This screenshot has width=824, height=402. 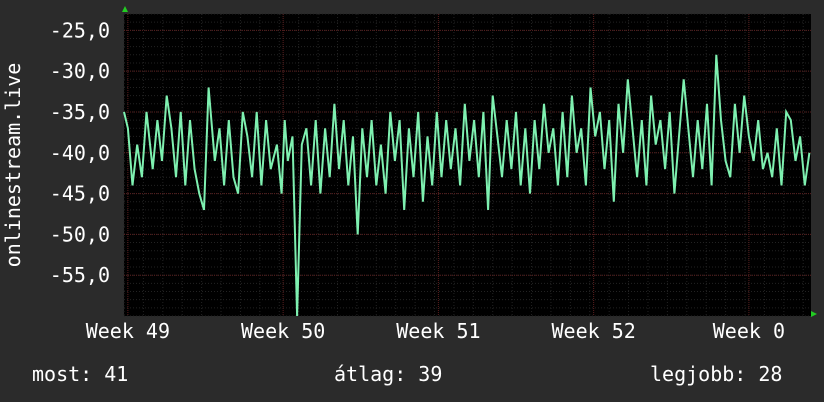 I want to click on y-axis-arrow-icon, so click(x=125, y=9).